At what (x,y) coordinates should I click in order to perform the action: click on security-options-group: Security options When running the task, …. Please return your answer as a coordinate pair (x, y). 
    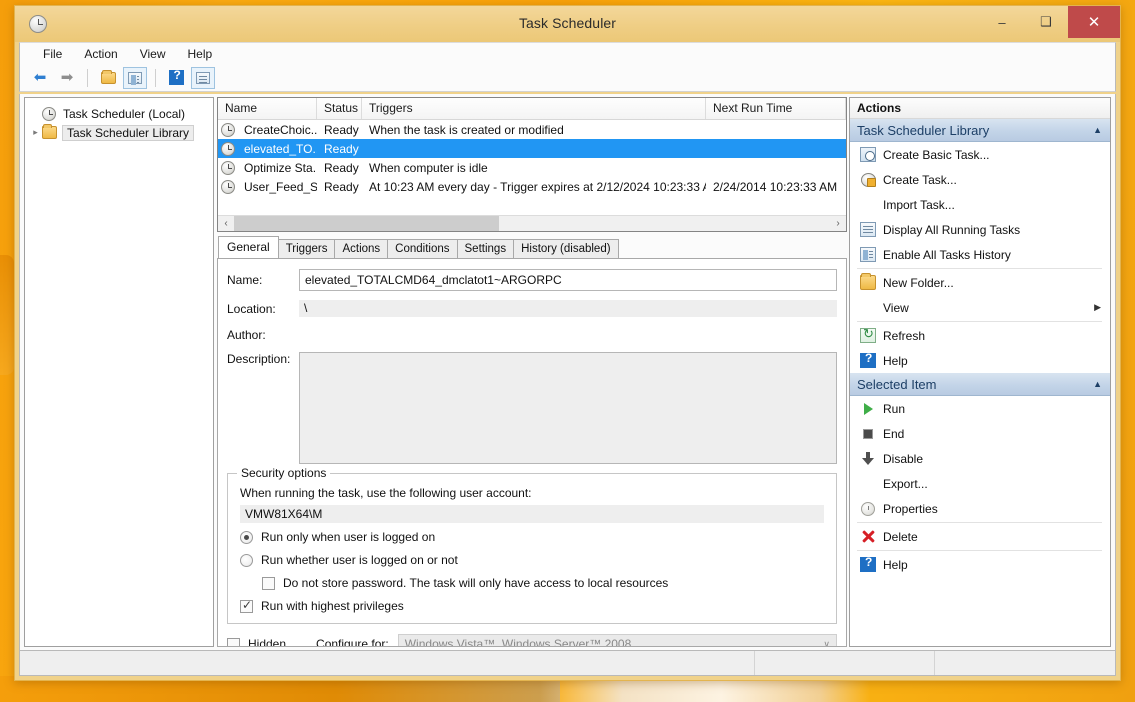
    Looking at the image, I should click on (532, 545).